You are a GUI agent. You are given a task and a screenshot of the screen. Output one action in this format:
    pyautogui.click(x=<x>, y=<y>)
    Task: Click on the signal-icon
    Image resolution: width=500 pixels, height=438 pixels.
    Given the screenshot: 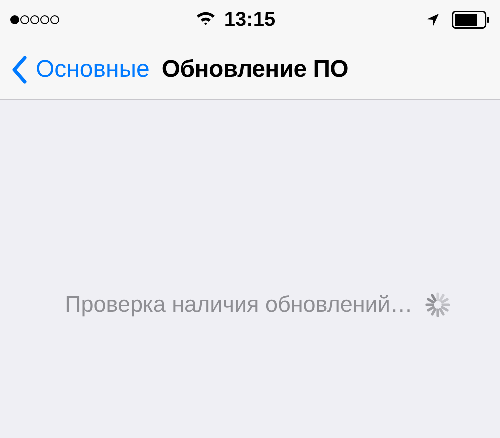 What is the action you would take?
    pyautogui.click(x=36, y=20)
    